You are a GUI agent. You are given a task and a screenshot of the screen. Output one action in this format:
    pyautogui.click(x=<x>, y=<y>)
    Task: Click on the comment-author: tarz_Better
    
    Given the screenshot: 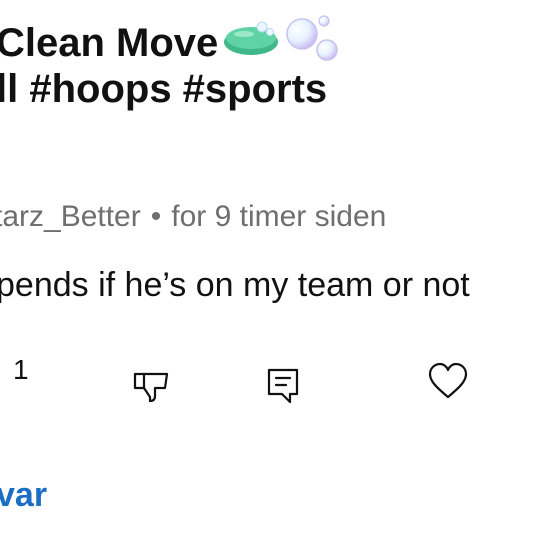 What is the action you would take?
    pyautogui.click(x=70, y=216)
    